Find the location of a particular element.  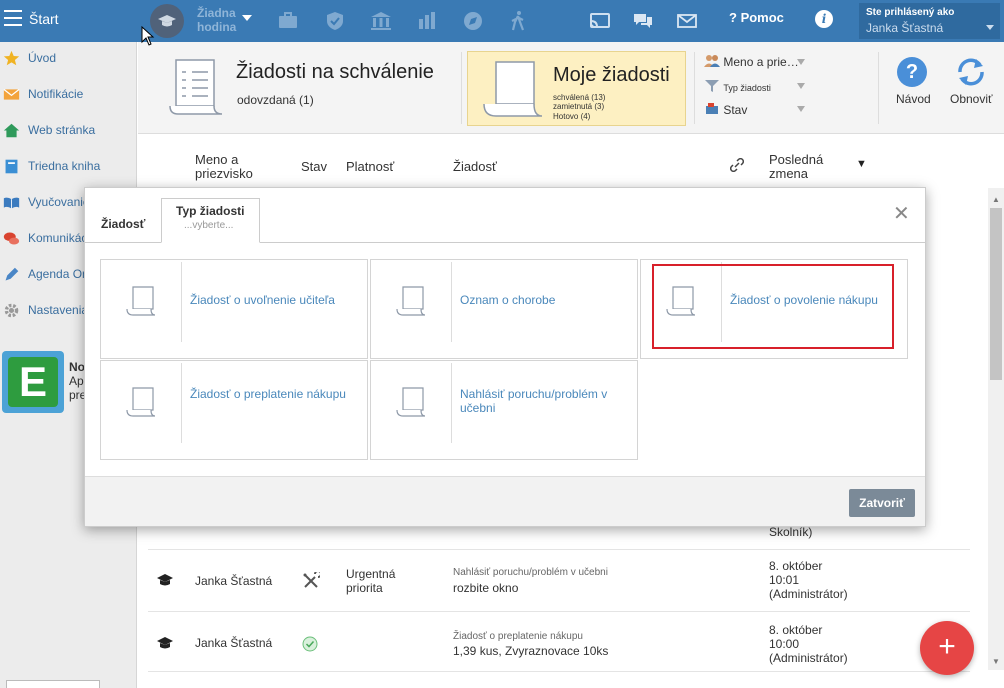

gear-icon is located at coordinates (11, 310).